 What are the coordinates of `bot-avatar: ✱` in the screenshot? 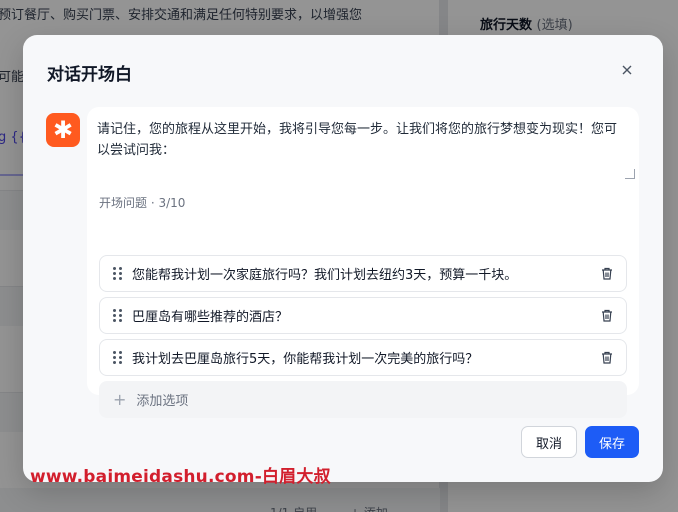 It's located at (63, 130).